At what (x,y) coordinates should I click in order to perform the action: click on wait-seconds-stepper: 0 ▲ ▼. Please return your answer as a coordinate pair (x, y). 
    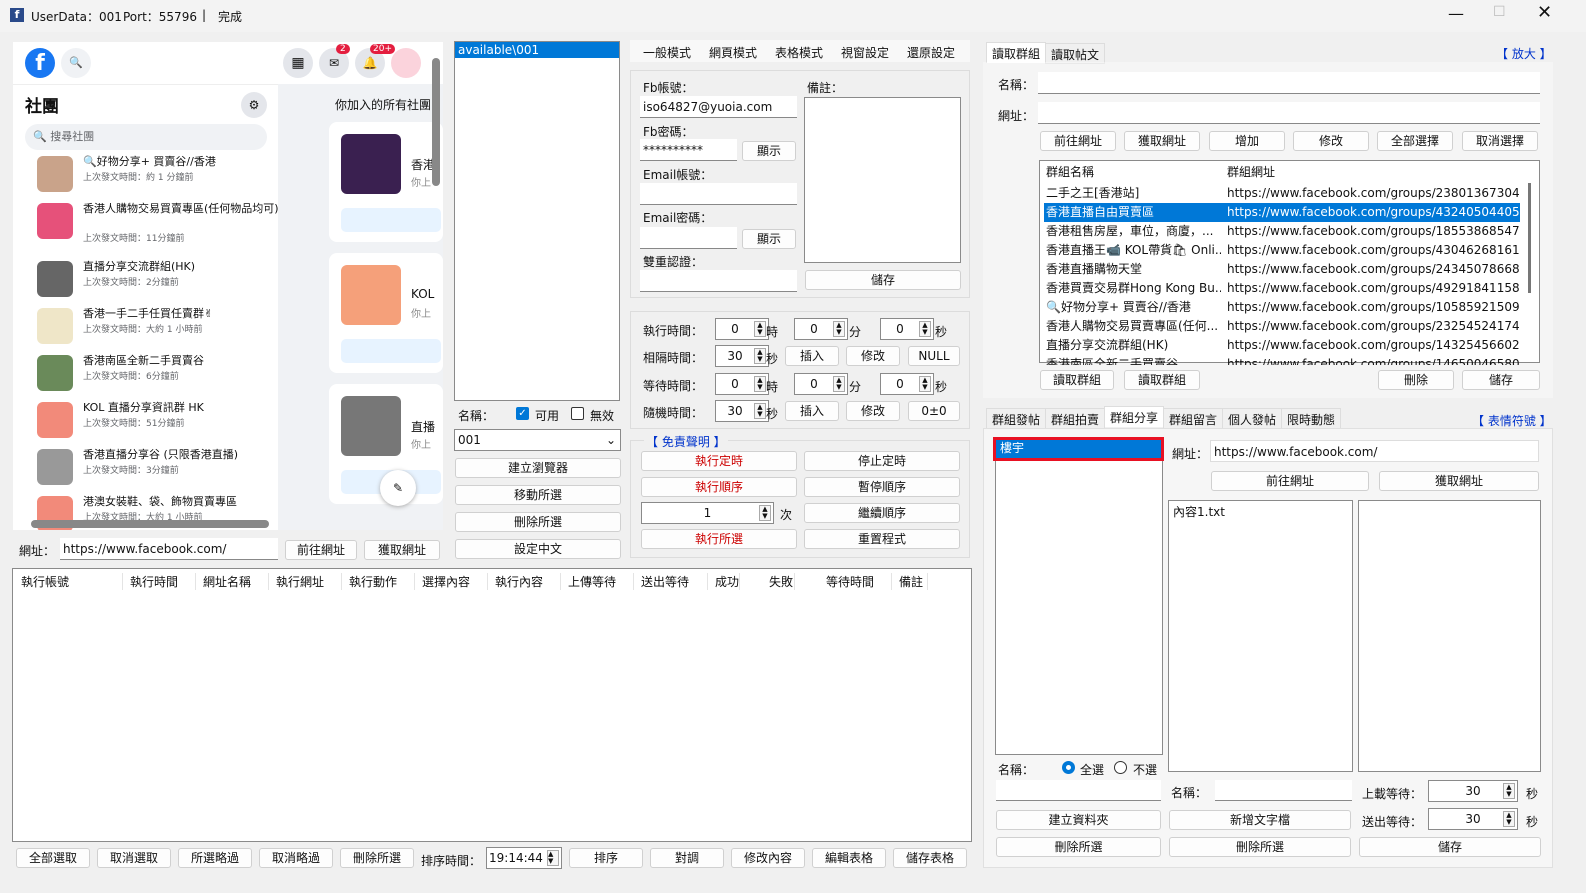
    Looking at the image, I should click on (907, 384).